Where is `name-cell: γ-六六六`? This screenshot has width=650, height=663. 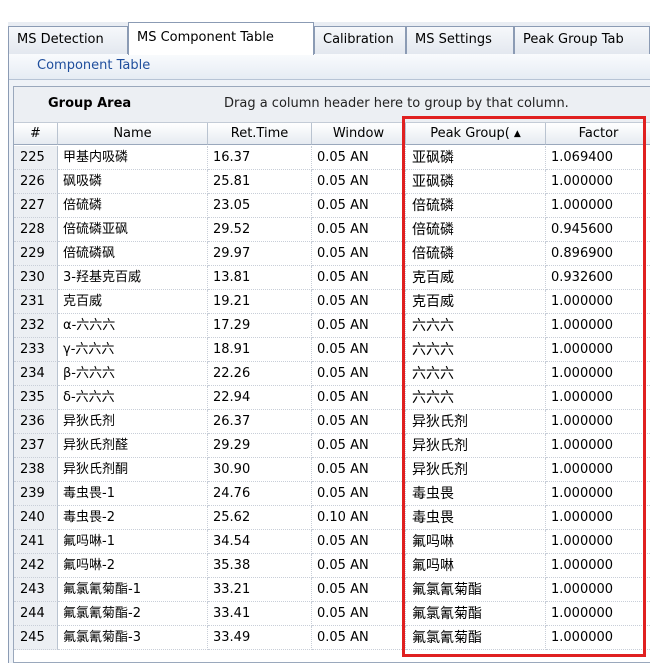
name-cell: γ-六六六 is located at coordinates (133, 350).